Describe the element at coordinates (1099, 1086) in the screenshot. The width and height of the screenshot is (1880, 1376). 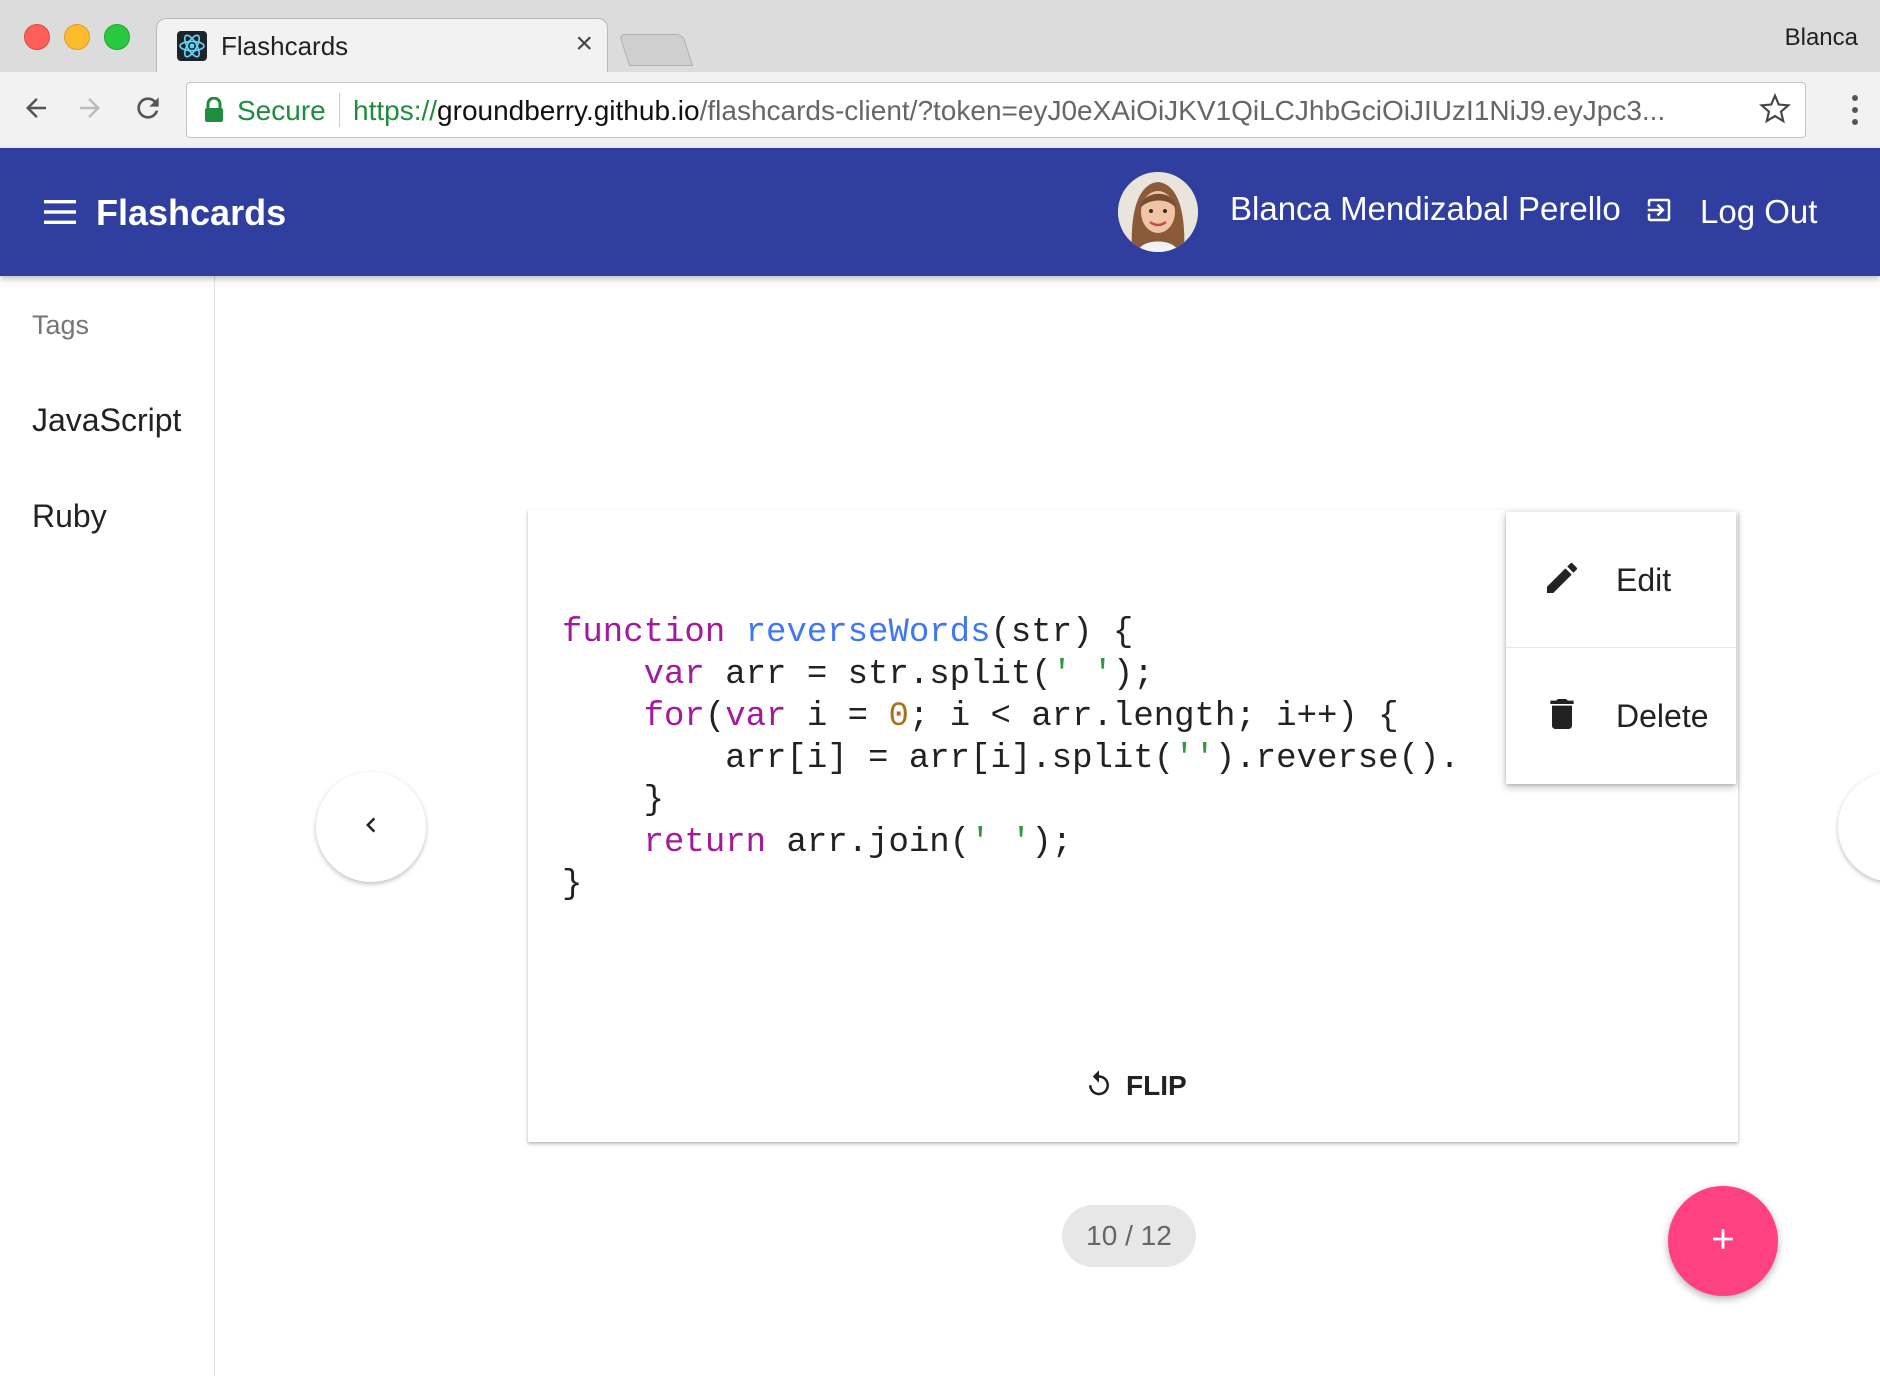
I see `rotate-left-icon` at that location.